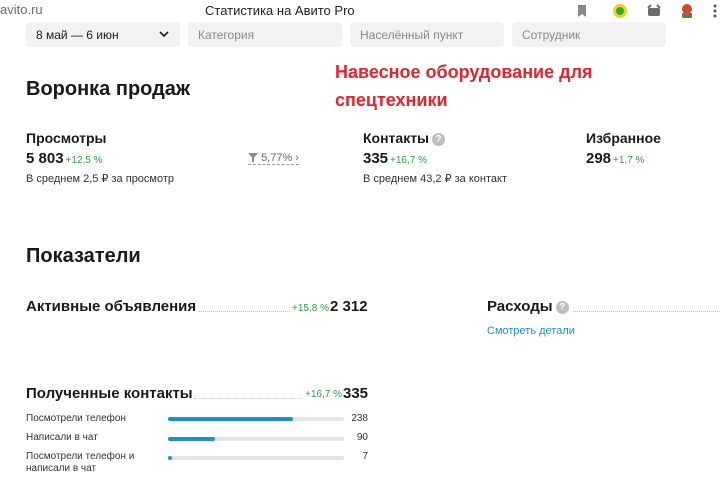  I want to click on date-range-select: 8 май — 6 июн, so click(103, 34).